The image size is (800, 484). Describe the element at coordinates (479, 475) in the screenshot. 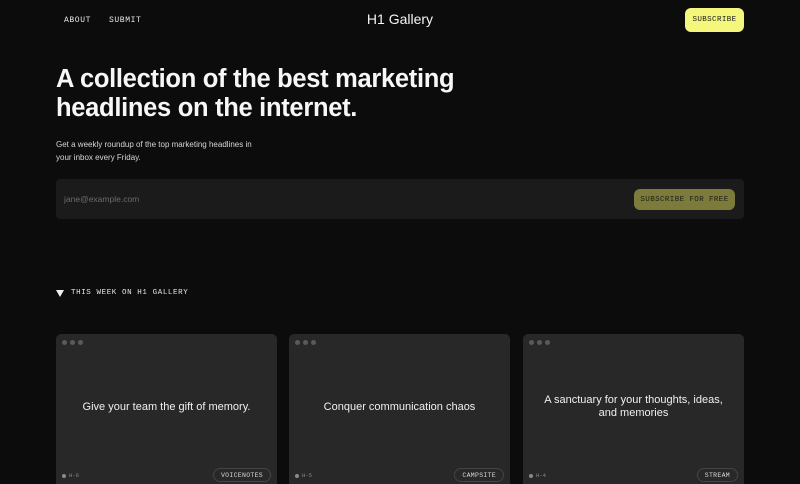

I see `card-tag: CAMPSITE` at that location.